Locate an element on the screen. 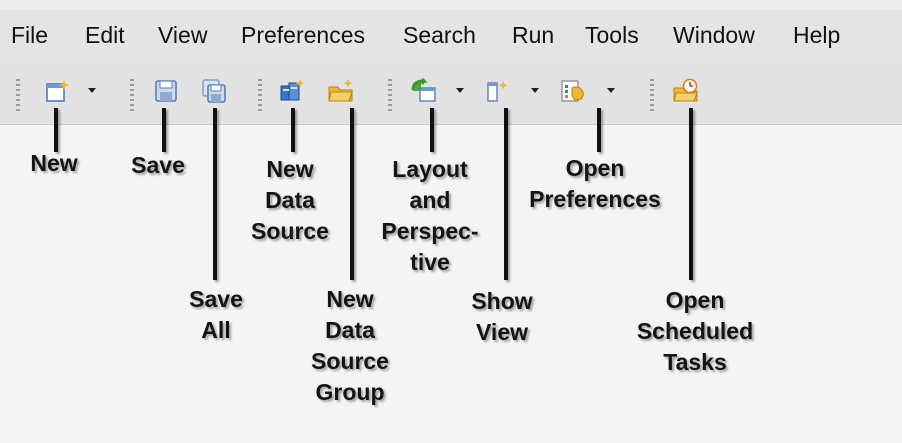  callout-save: Save is located at coordinates (158, 165).